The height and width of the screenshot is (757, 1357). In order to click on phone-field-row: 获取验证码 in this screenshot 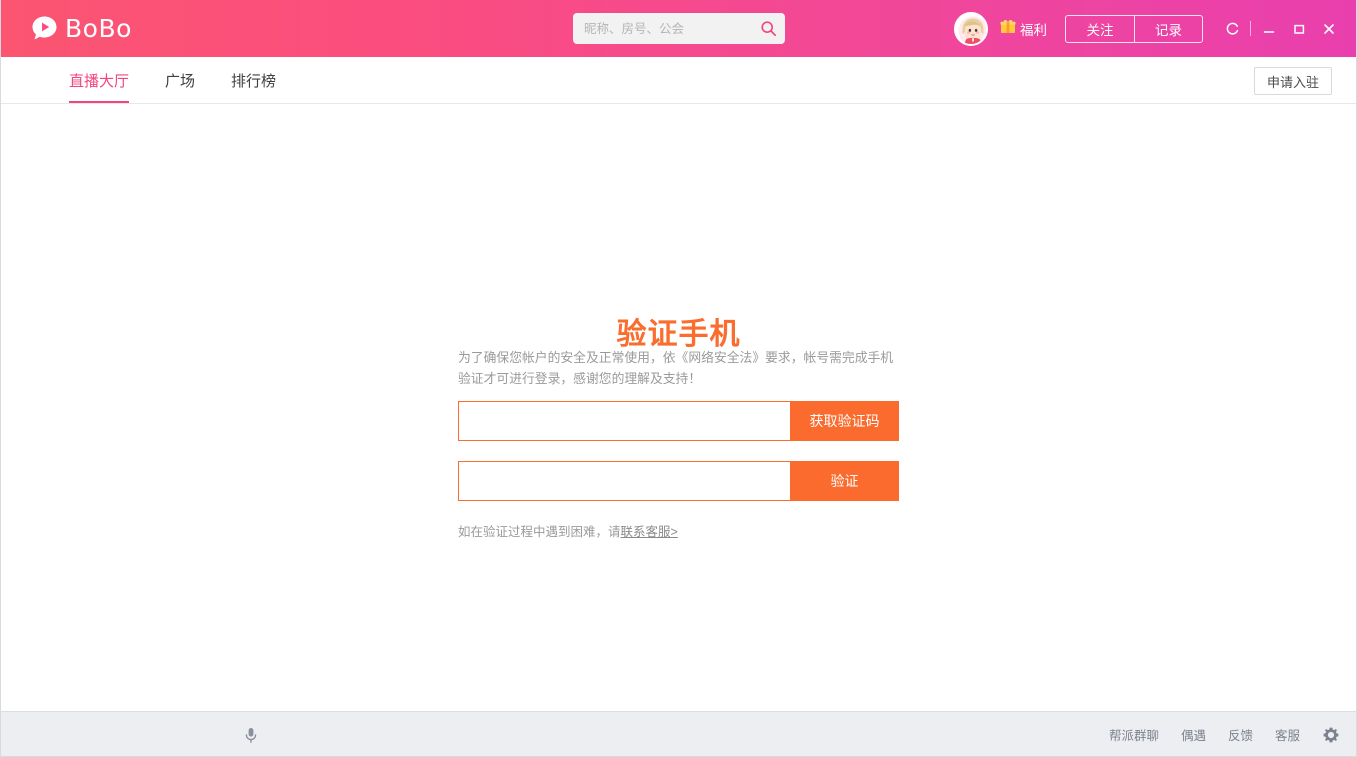, I will do `click(678, 421)`.